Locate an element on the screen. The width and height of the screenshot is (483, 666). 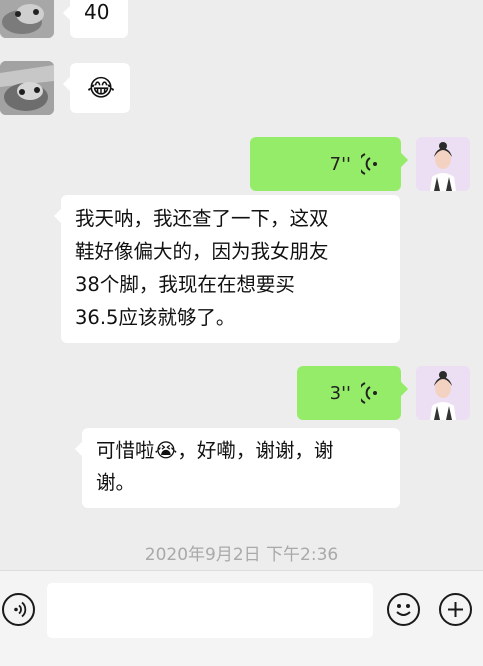
message-text: ，好嘞，谢谢，谢 is located at coordinates (255, 450).